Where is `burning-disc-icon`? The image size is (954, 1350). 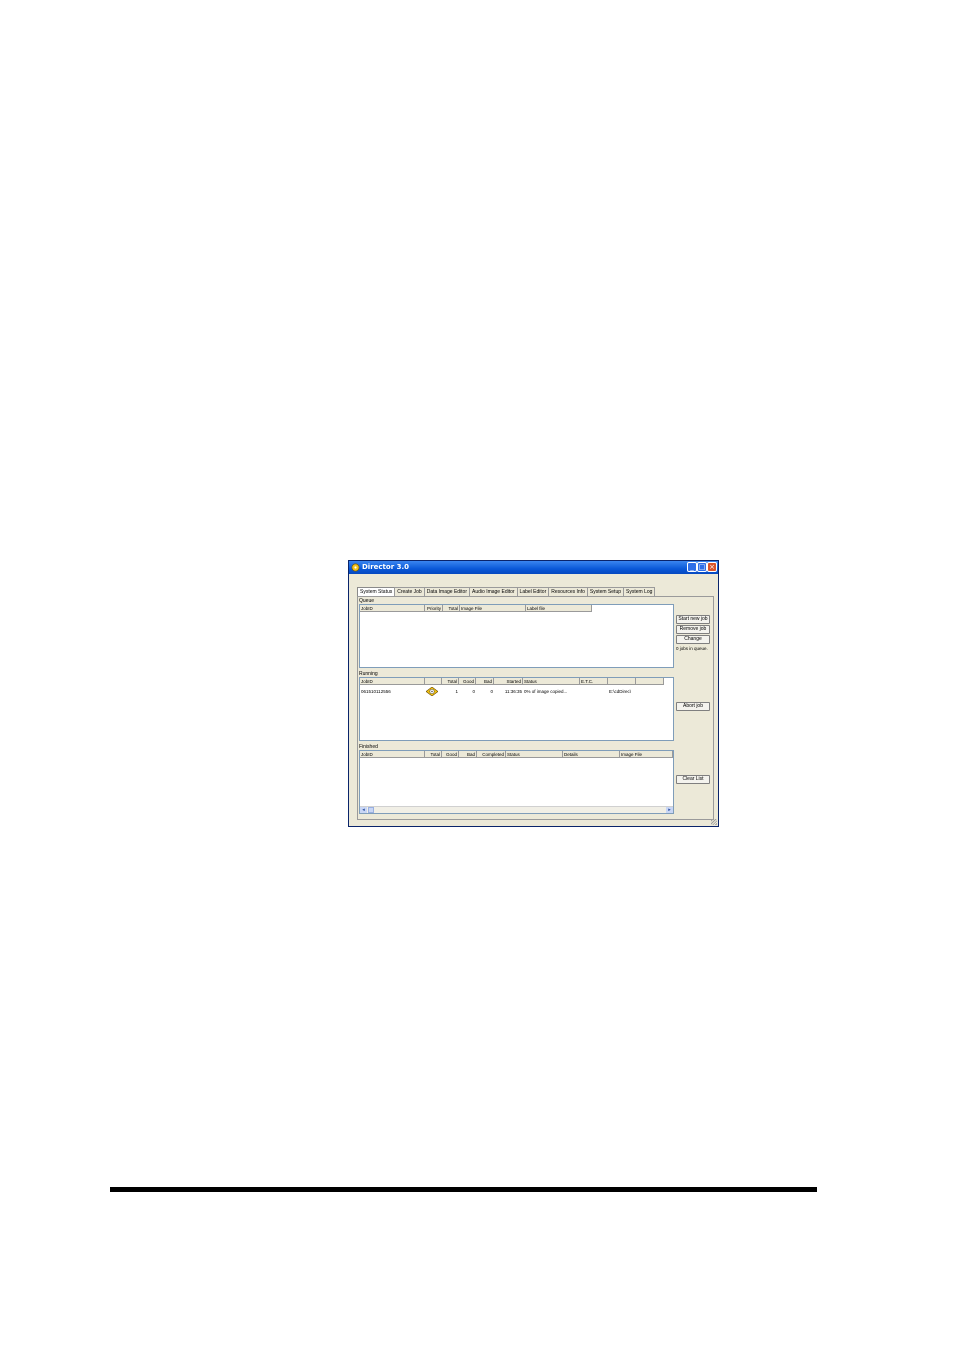
burning-disc-icon is located at coordinates (432, 691).